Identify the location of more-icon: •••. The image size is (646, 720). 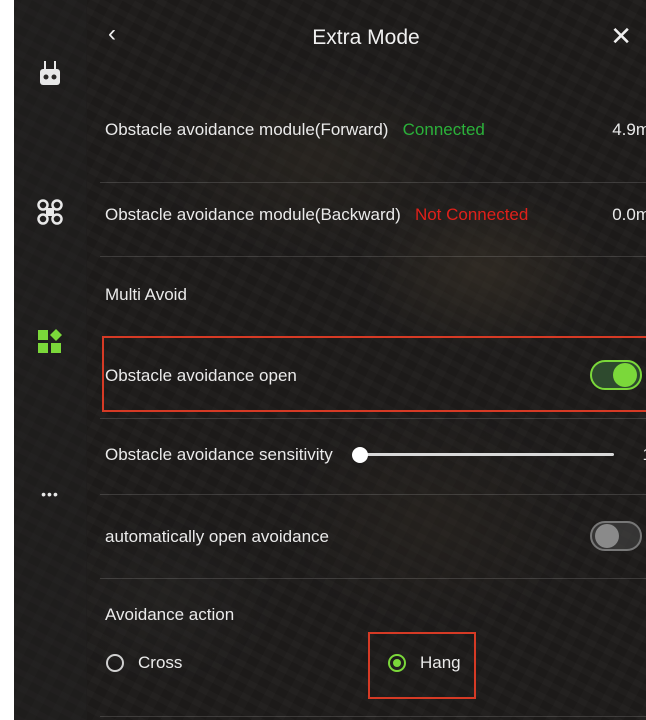
(50, 494).